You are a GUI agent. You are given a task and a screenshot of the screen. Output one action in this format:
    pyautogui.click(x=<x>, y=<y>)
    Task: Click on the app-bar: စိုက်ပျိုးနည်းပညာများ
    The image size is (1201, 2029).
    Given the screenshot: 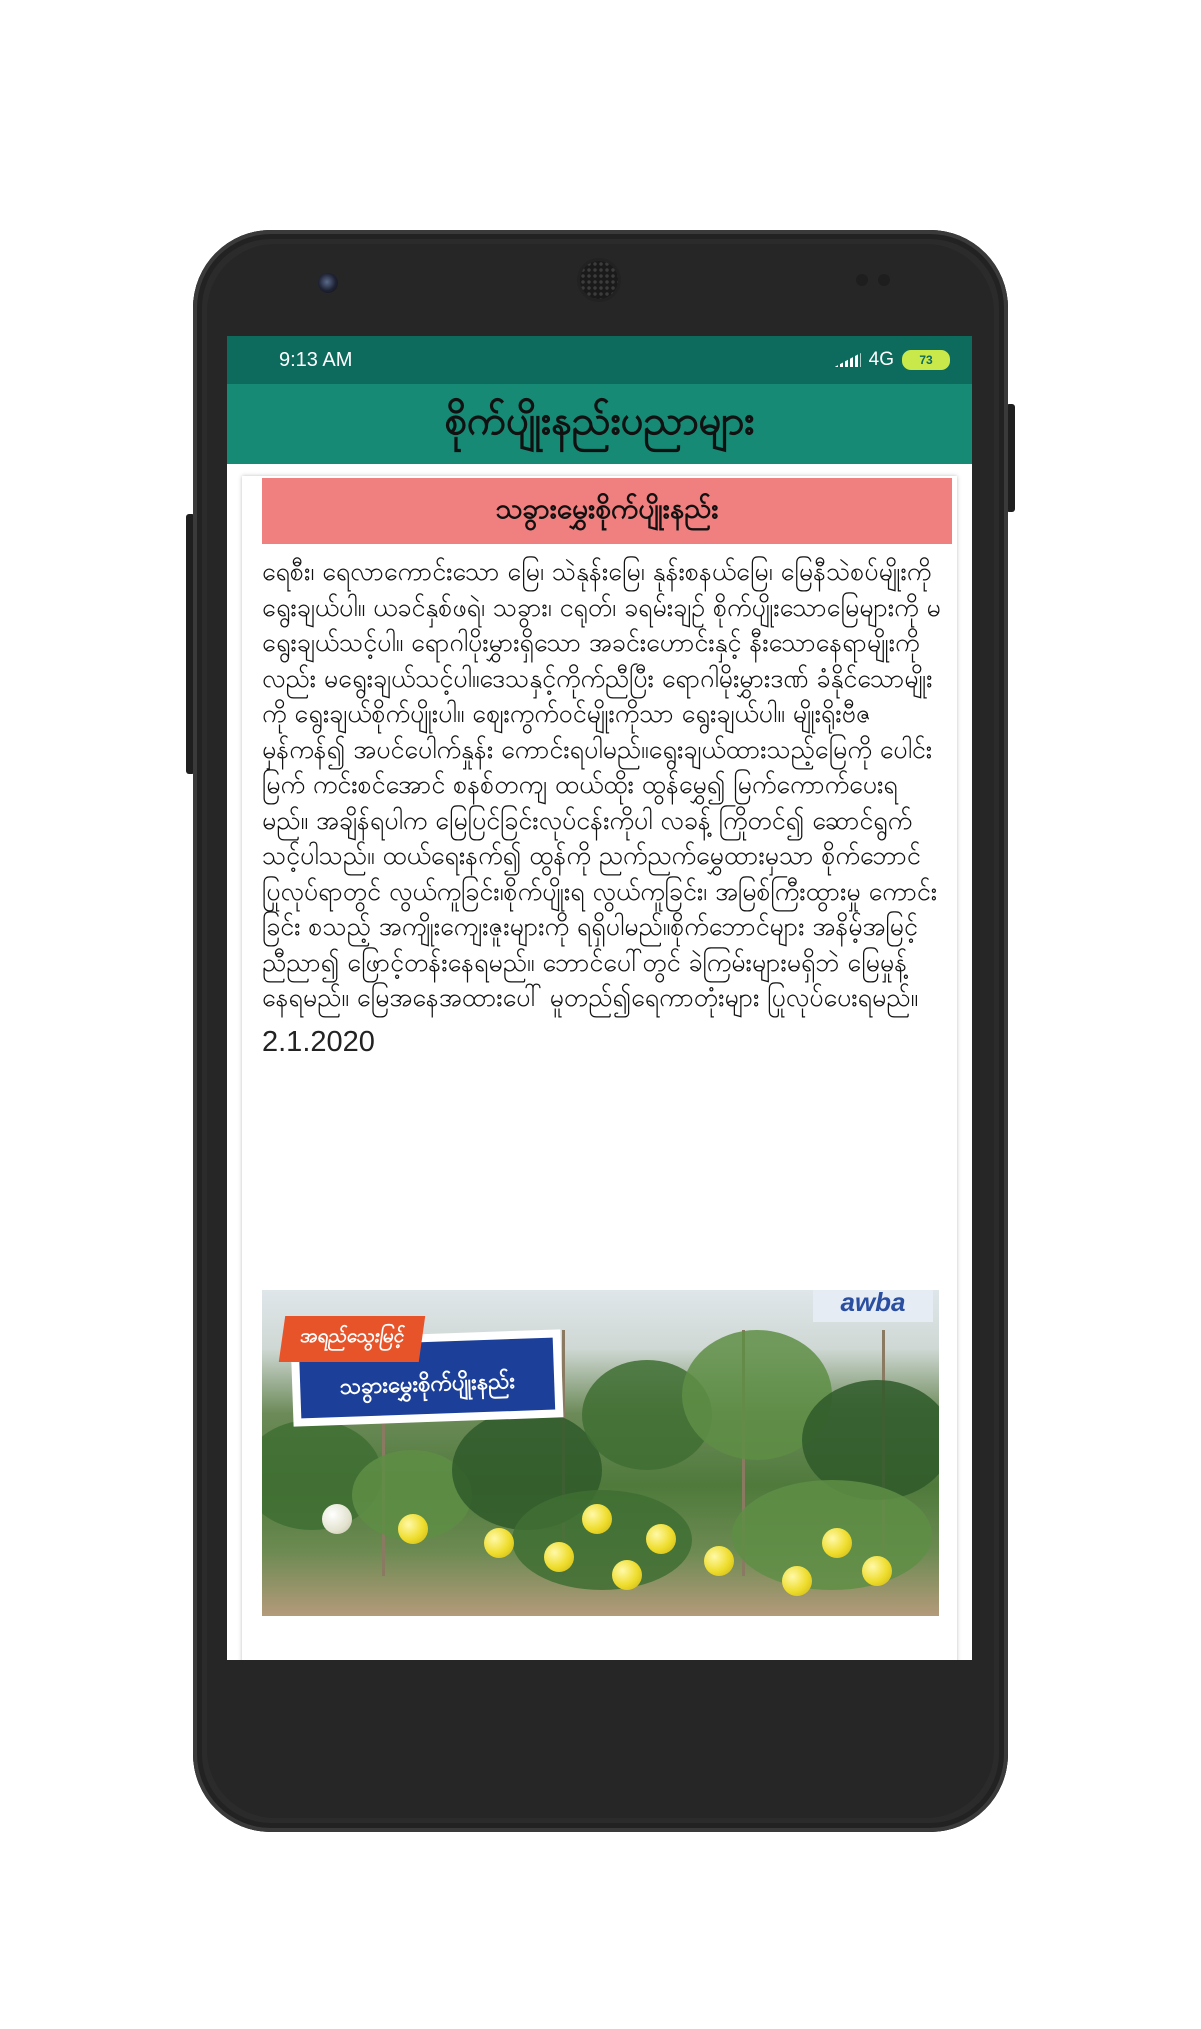 What is the action you would take?
    pyautogui.click(x=599, y=424)
    